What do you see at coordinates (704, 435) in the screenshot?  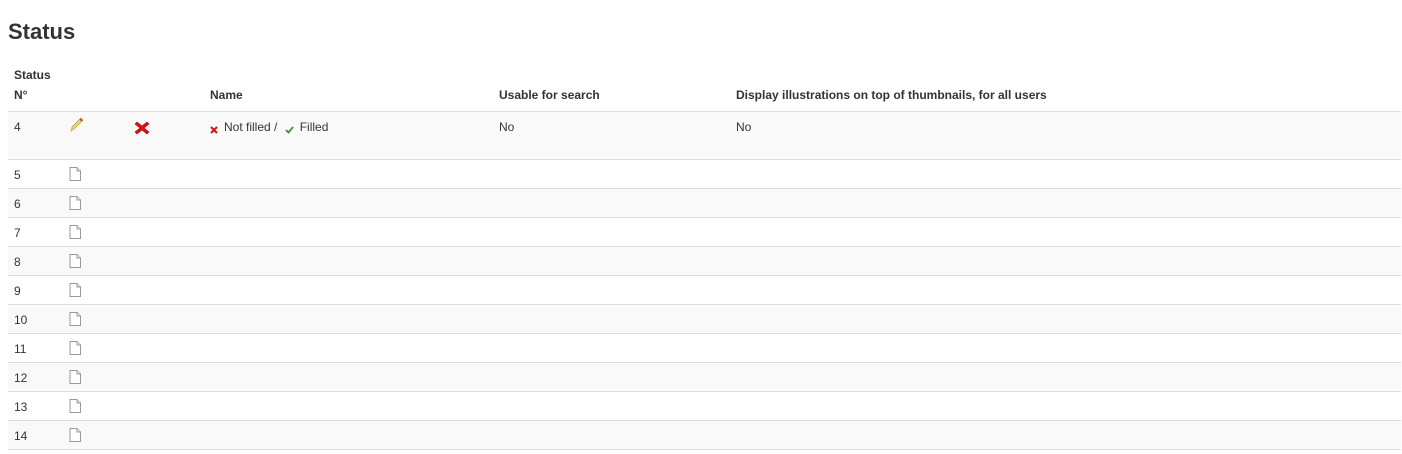 I see `table-row: 14` at bounding box center [704, 435].